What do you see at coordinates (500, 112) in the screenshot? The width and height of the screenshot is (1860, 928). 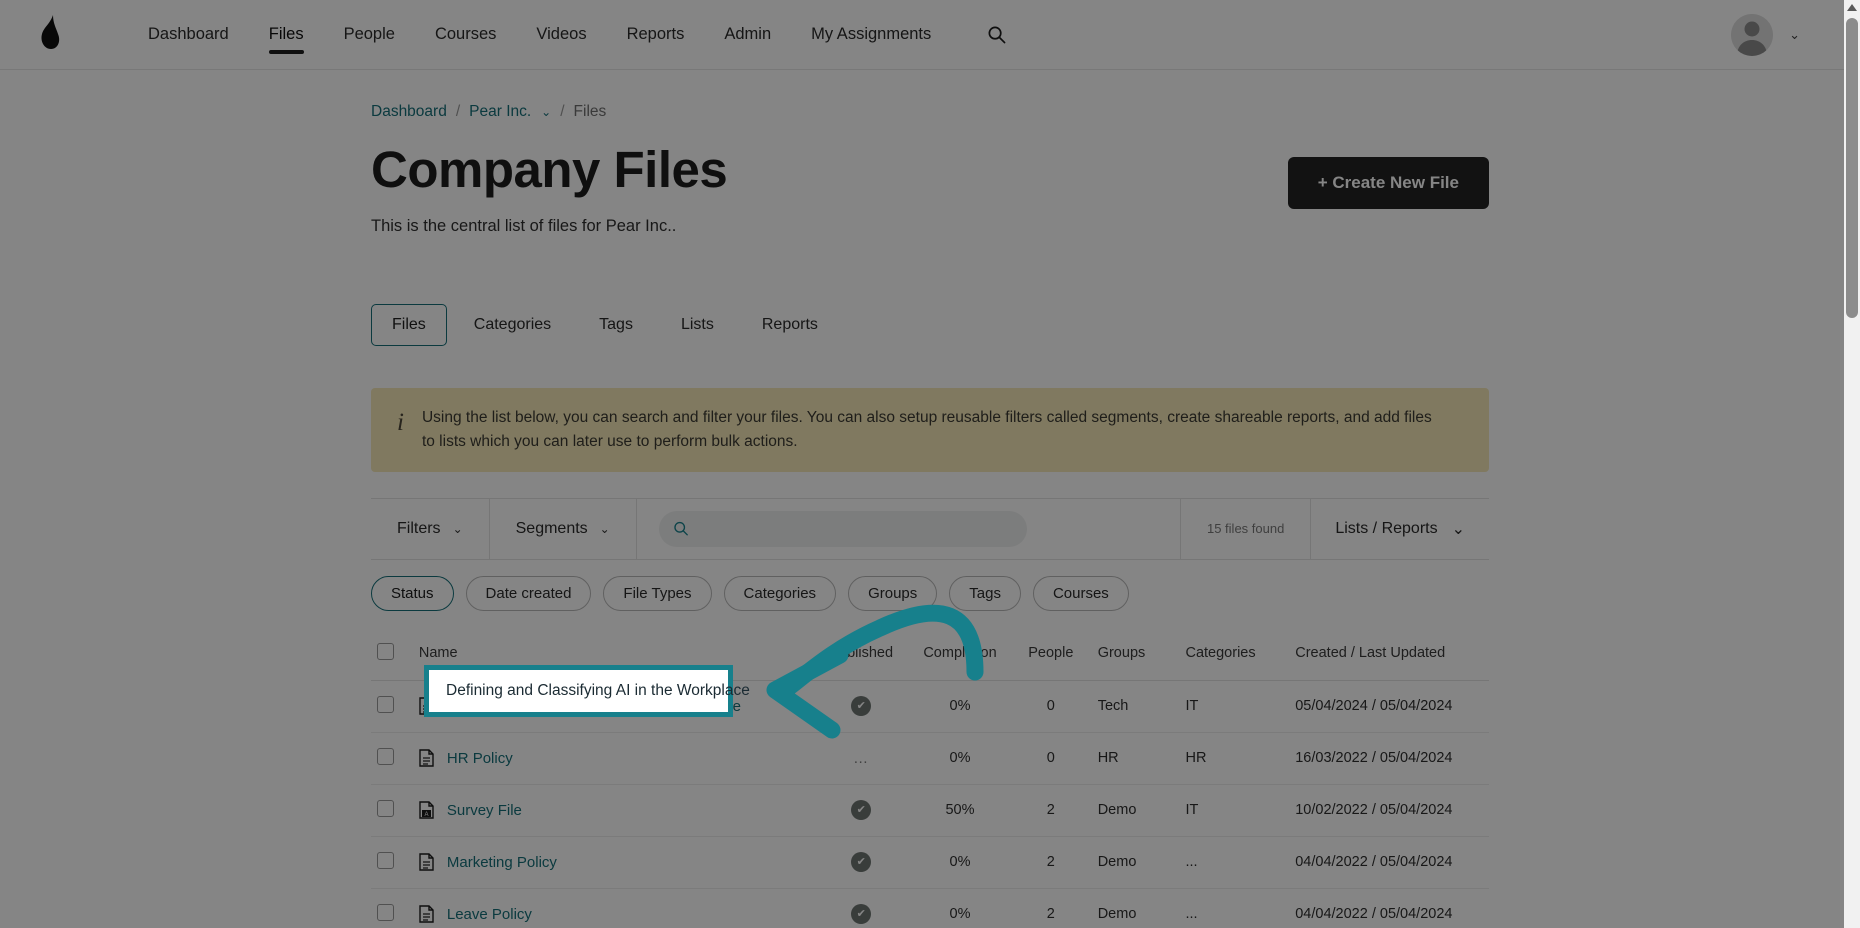 I see `breadcrumb-company: Pear Inc.` at bounding box center [500, 112].